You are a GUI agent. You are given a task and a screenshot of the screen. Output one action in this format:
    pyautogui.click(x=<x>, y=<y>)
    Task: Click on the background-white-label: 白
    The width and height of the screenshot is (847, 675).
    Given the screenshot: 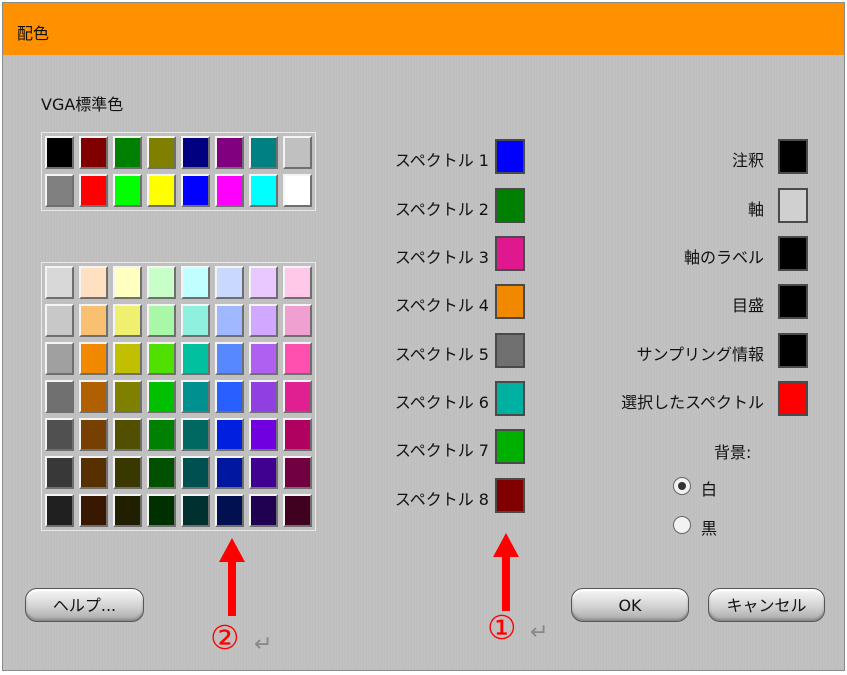 What is the action you would take?
    pyautogui.click(x=709, y=489)
    